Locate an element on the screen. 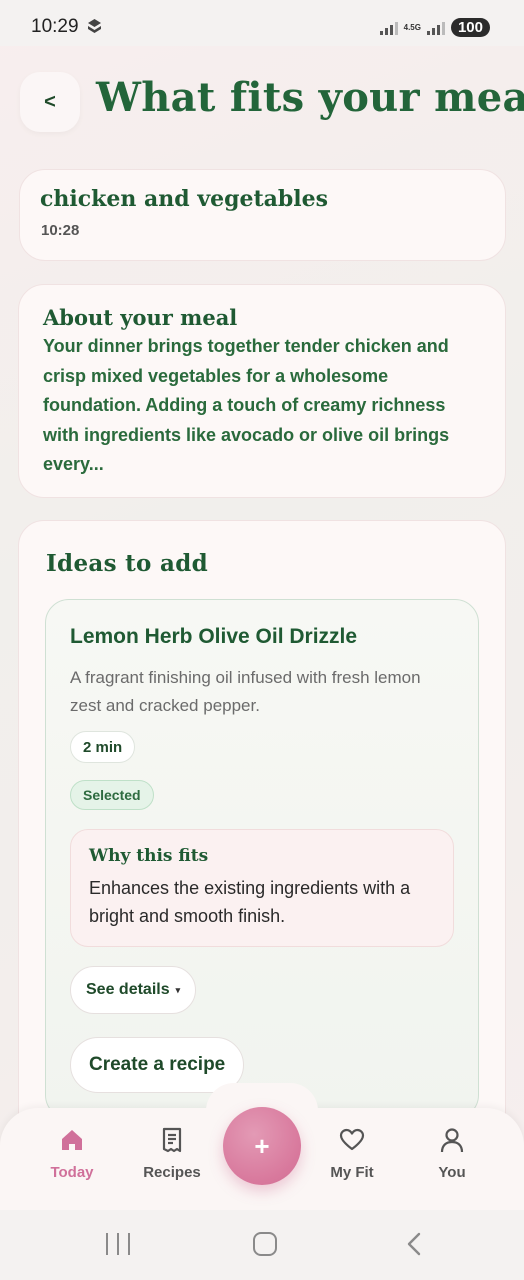 This screenshot has width=524, height=1280. status-time: 10:29 is located at coordinates (55, 26).